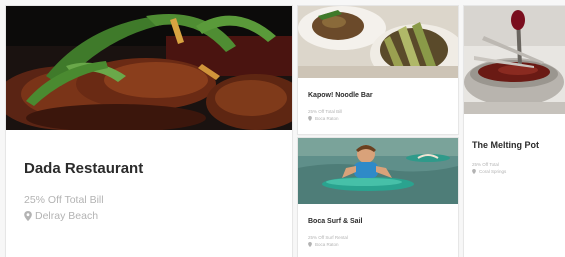  Describe the element at coordinates (505, 145) in the screenshot. I see `restaurant-name: The Melting Pot` at that location.